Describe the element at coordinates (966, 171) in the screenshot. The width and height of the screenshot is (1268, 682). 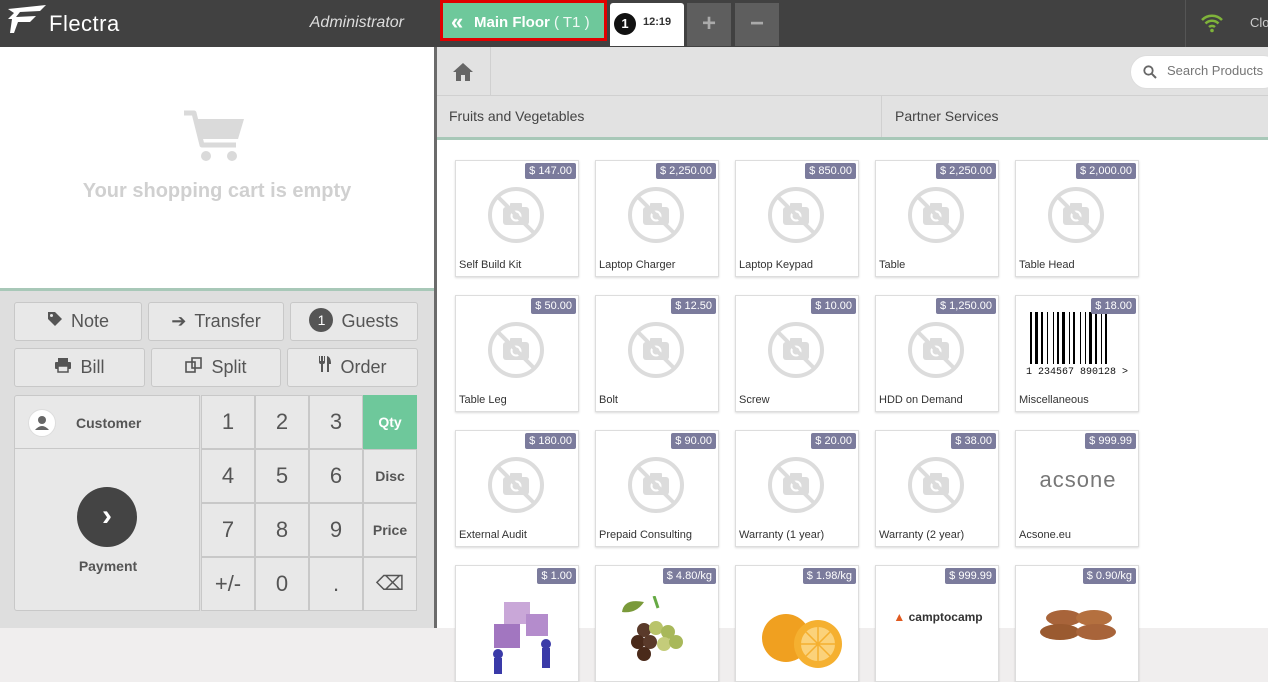
I see `product-price: $ 2,250.00` at that location.